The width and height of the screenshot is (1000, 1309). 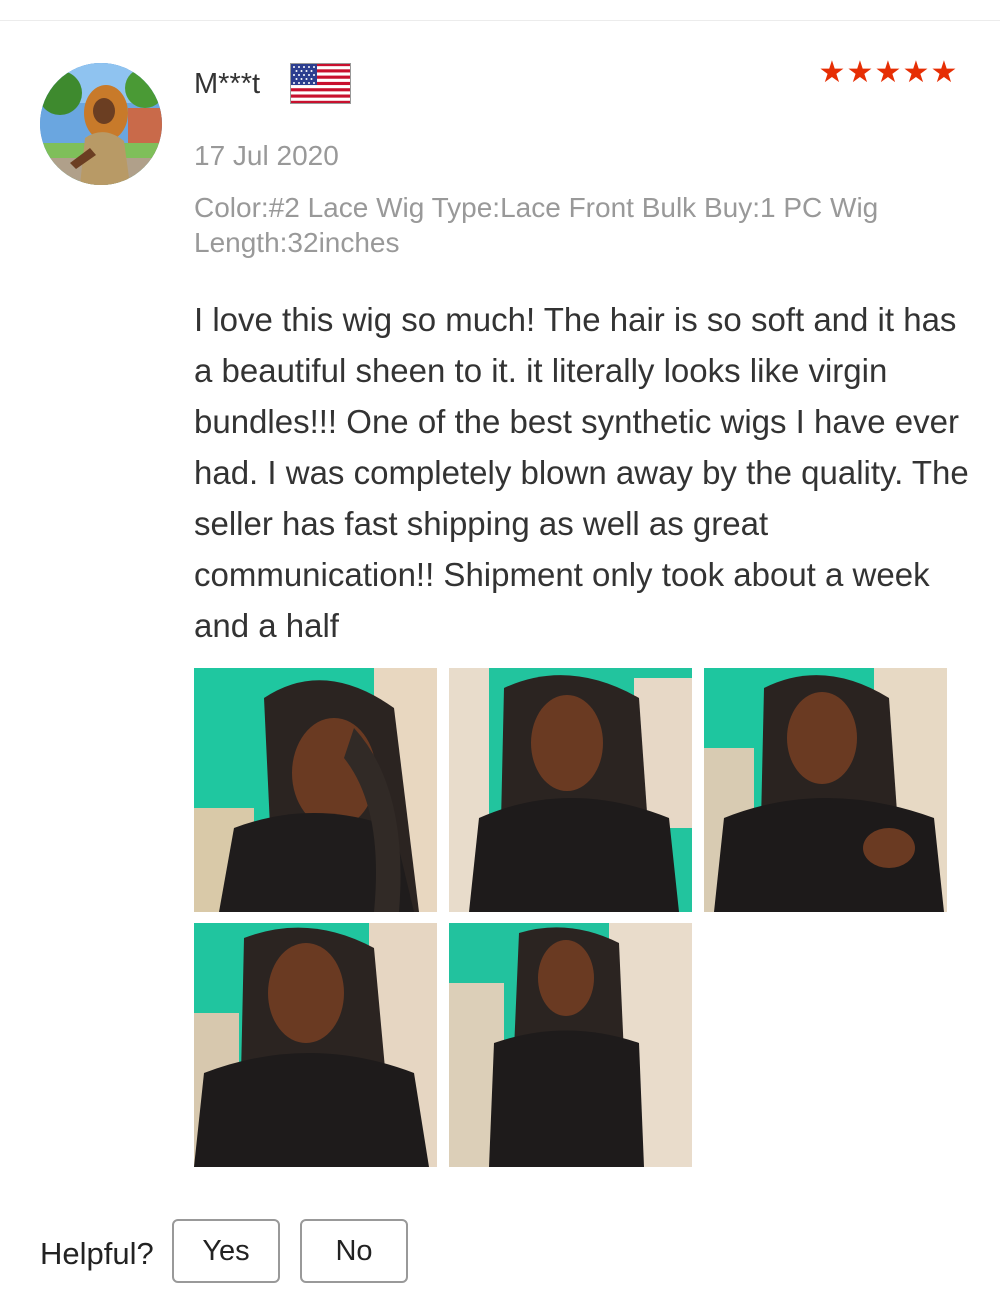 What do you see at coordinates (97, 1253) in the screenshot?
I see `helpful-label: Helpful?` at bounding box center [97, 1253].